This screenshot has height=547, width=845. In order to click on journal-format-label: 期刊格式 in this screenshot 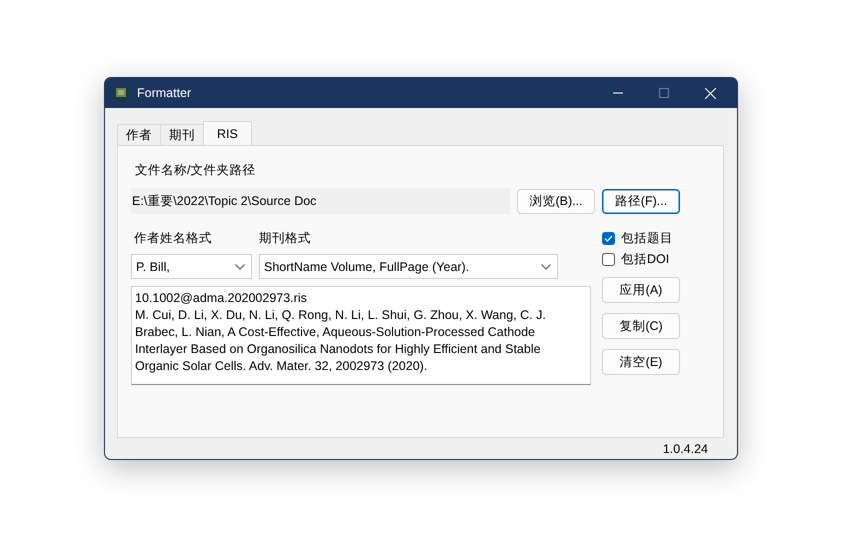, I will do `click(285, 238)`.